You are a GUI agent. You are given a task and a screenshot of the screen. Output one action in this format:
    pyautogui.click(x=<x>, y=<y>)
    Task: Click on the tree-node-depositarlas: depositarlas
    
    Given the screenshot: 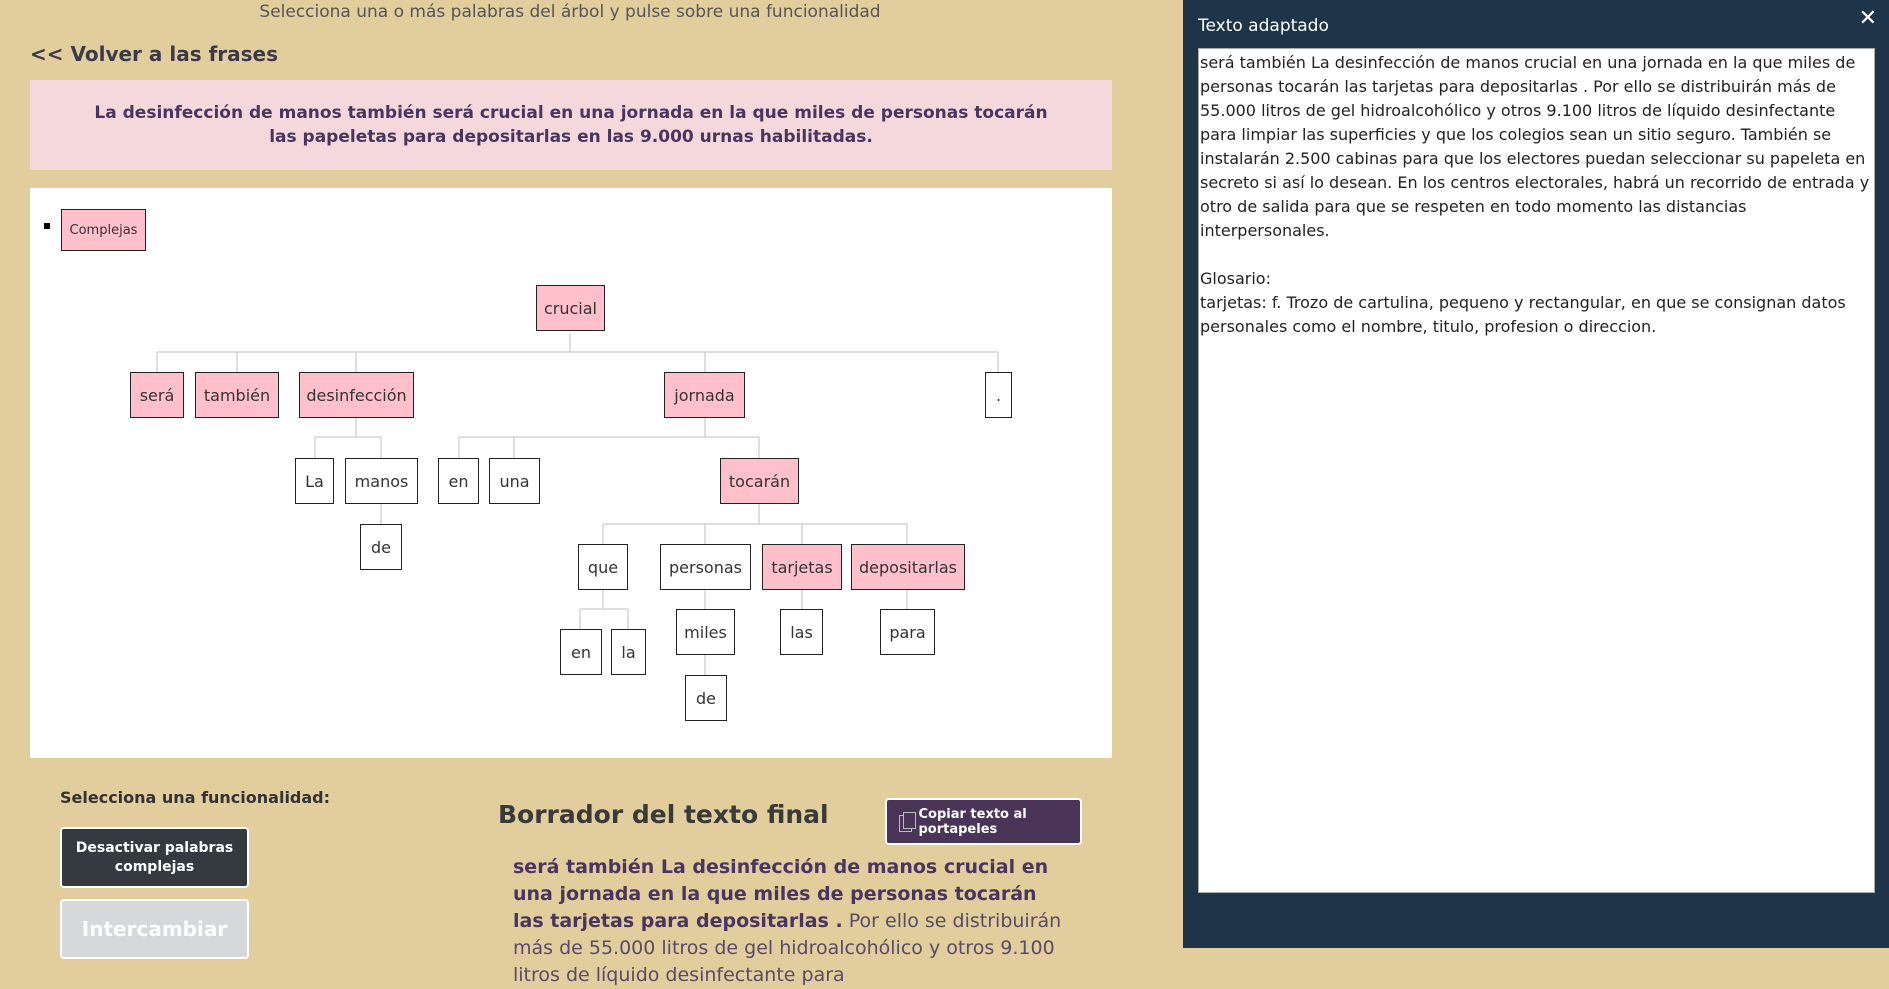 What is the action you would take?
    pyautogui.click(x=908, y=567)
    